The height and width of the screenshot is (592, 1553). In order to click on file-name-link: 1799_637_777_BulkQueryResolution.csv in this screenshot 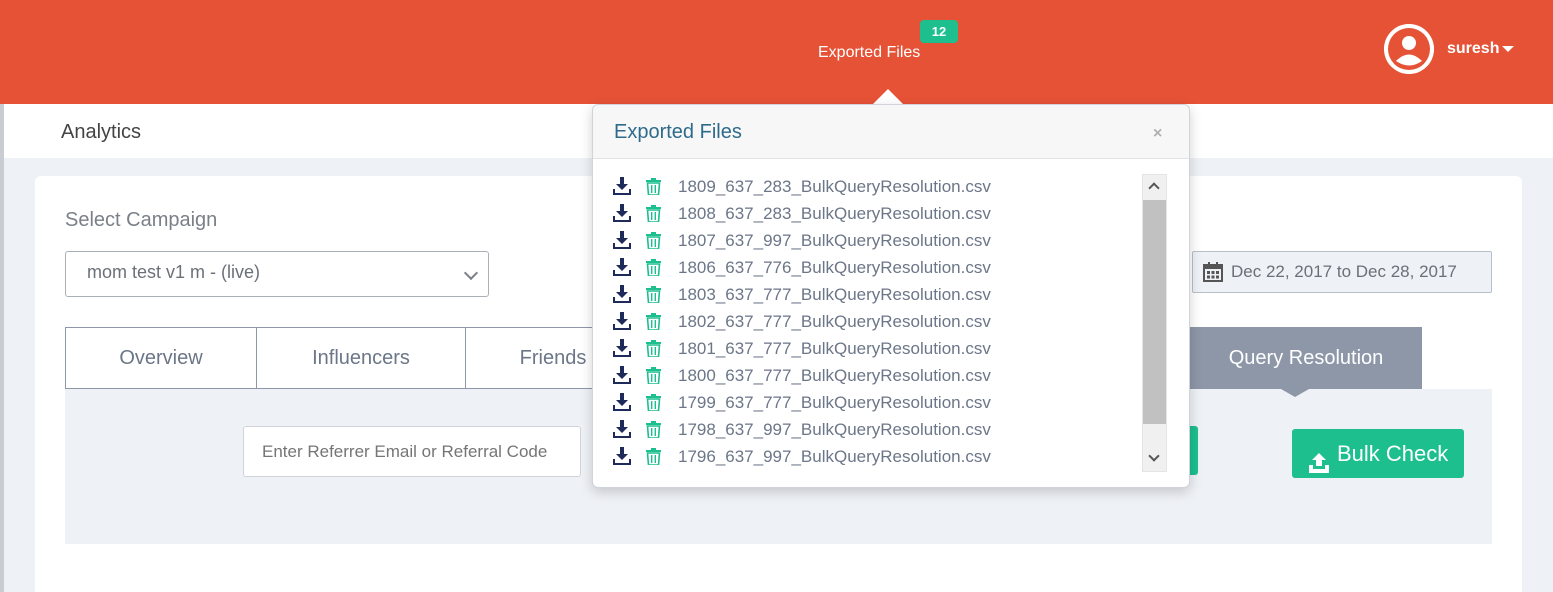, I will do `click(834, 403)`.